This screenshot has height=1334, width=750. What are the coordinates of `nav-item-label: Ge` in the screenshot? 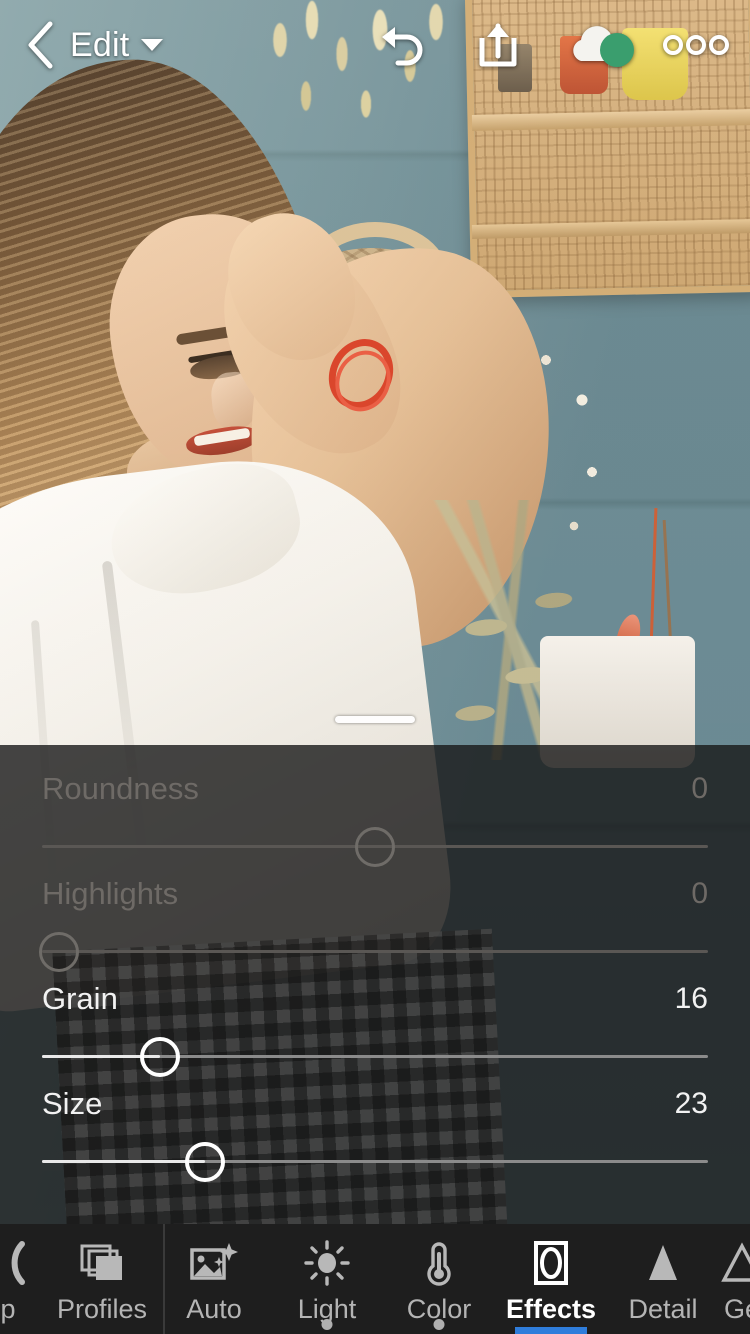 It's located at (736, 1309).